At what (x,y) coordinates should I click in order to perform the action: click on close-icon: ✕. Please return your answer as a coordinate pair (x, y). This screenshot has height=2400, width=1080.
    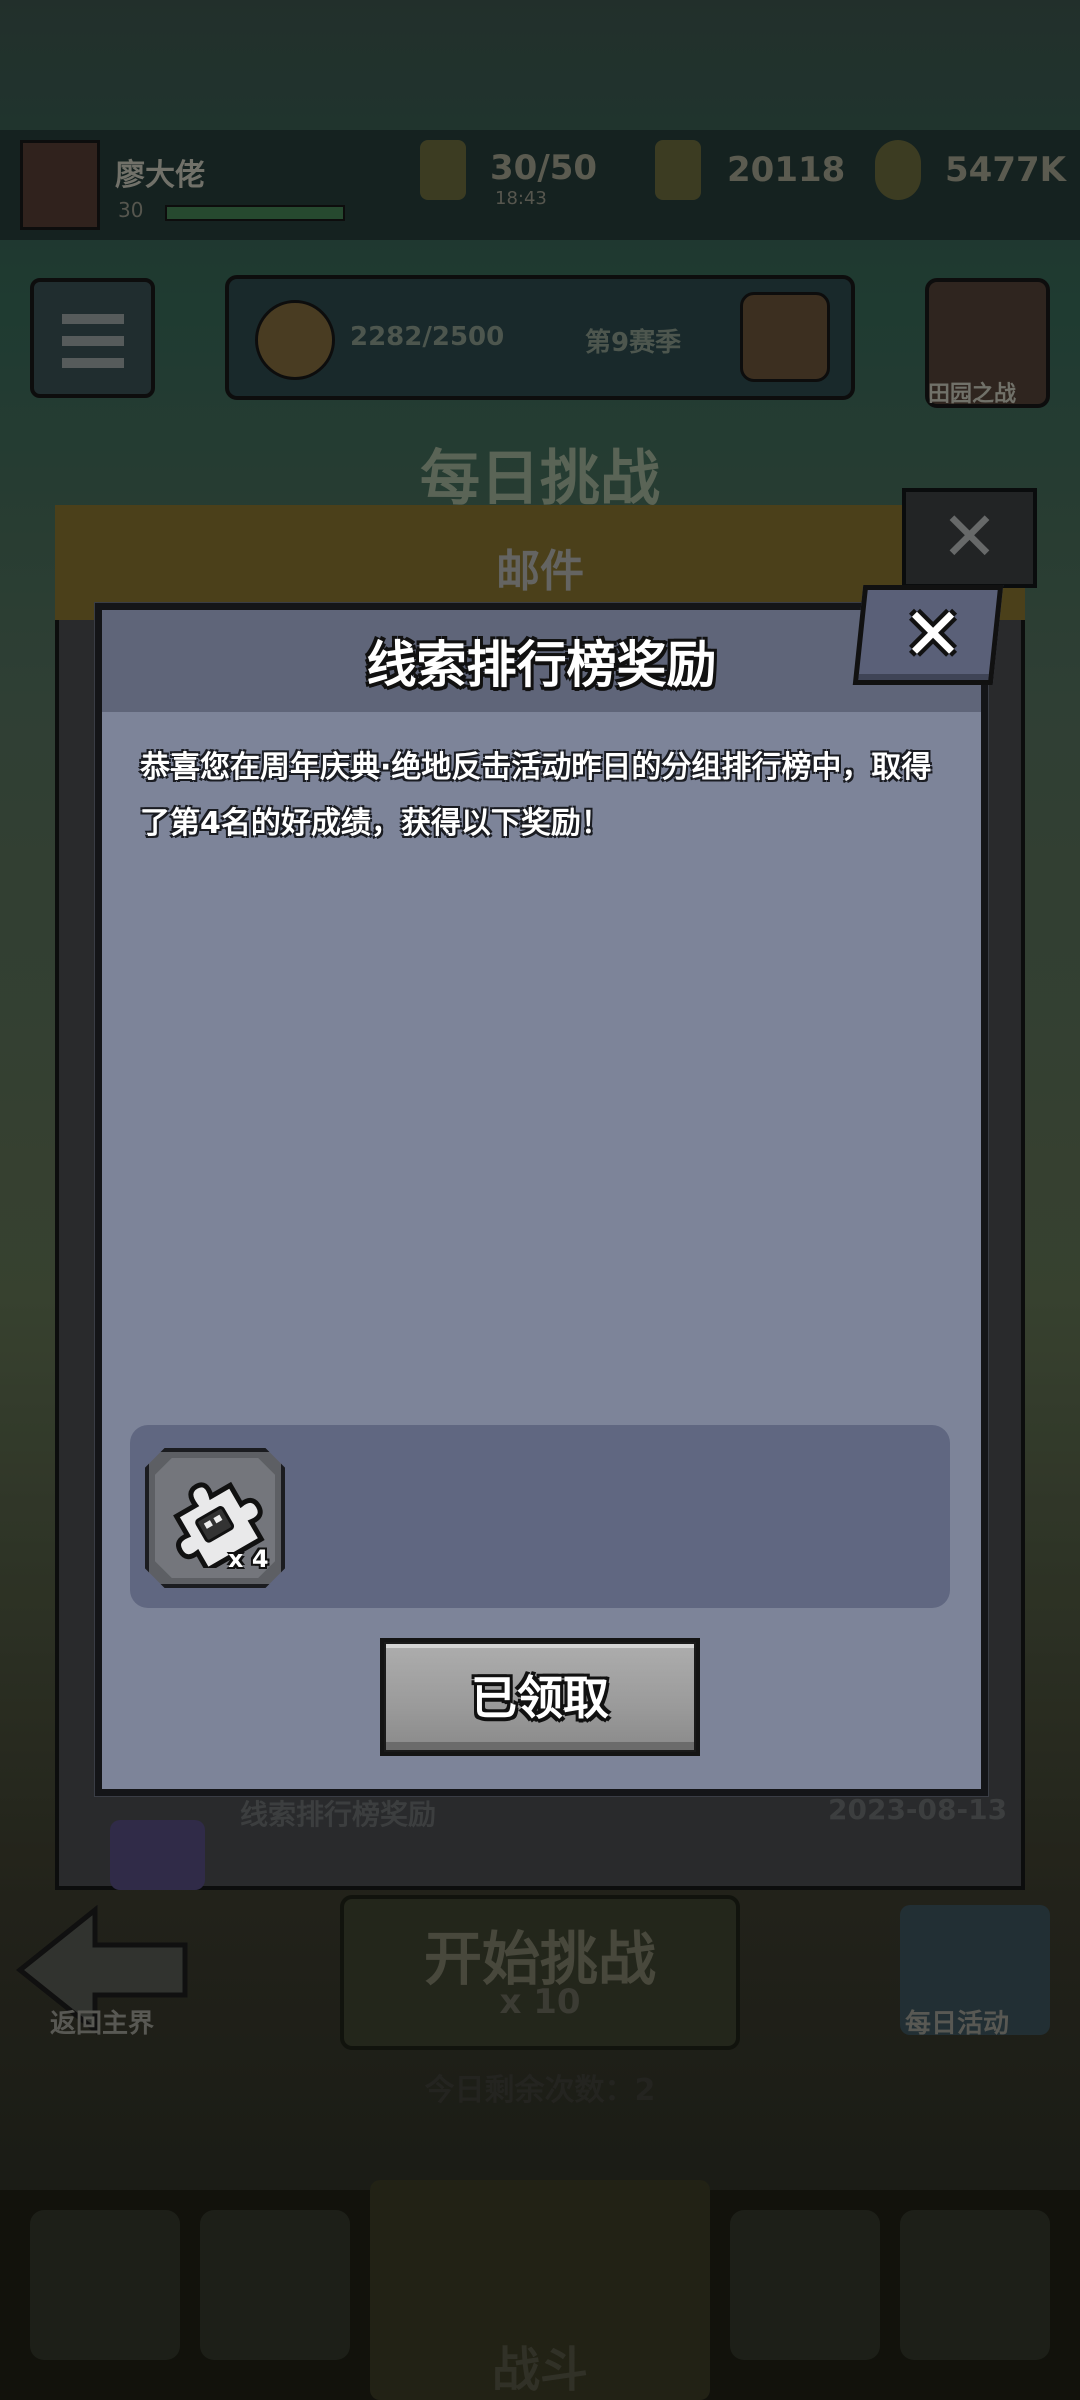
    Looking at the image, I should click on (933, 635).